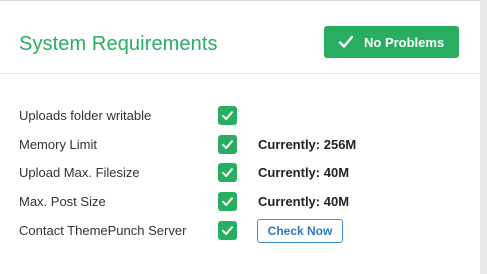 This screenshot has height=274, width=487. What do you see at coordinates (62, 201) in the screenshot?
I see `requirement-name: Max. Post Size` at bounding box center [62, 201].